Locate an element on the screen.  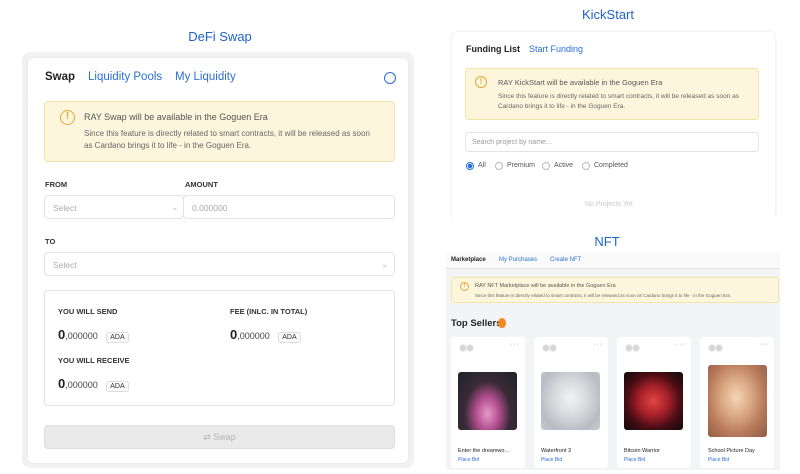
tab-create-nft: Create NFT is located at coordinates (565, 260).